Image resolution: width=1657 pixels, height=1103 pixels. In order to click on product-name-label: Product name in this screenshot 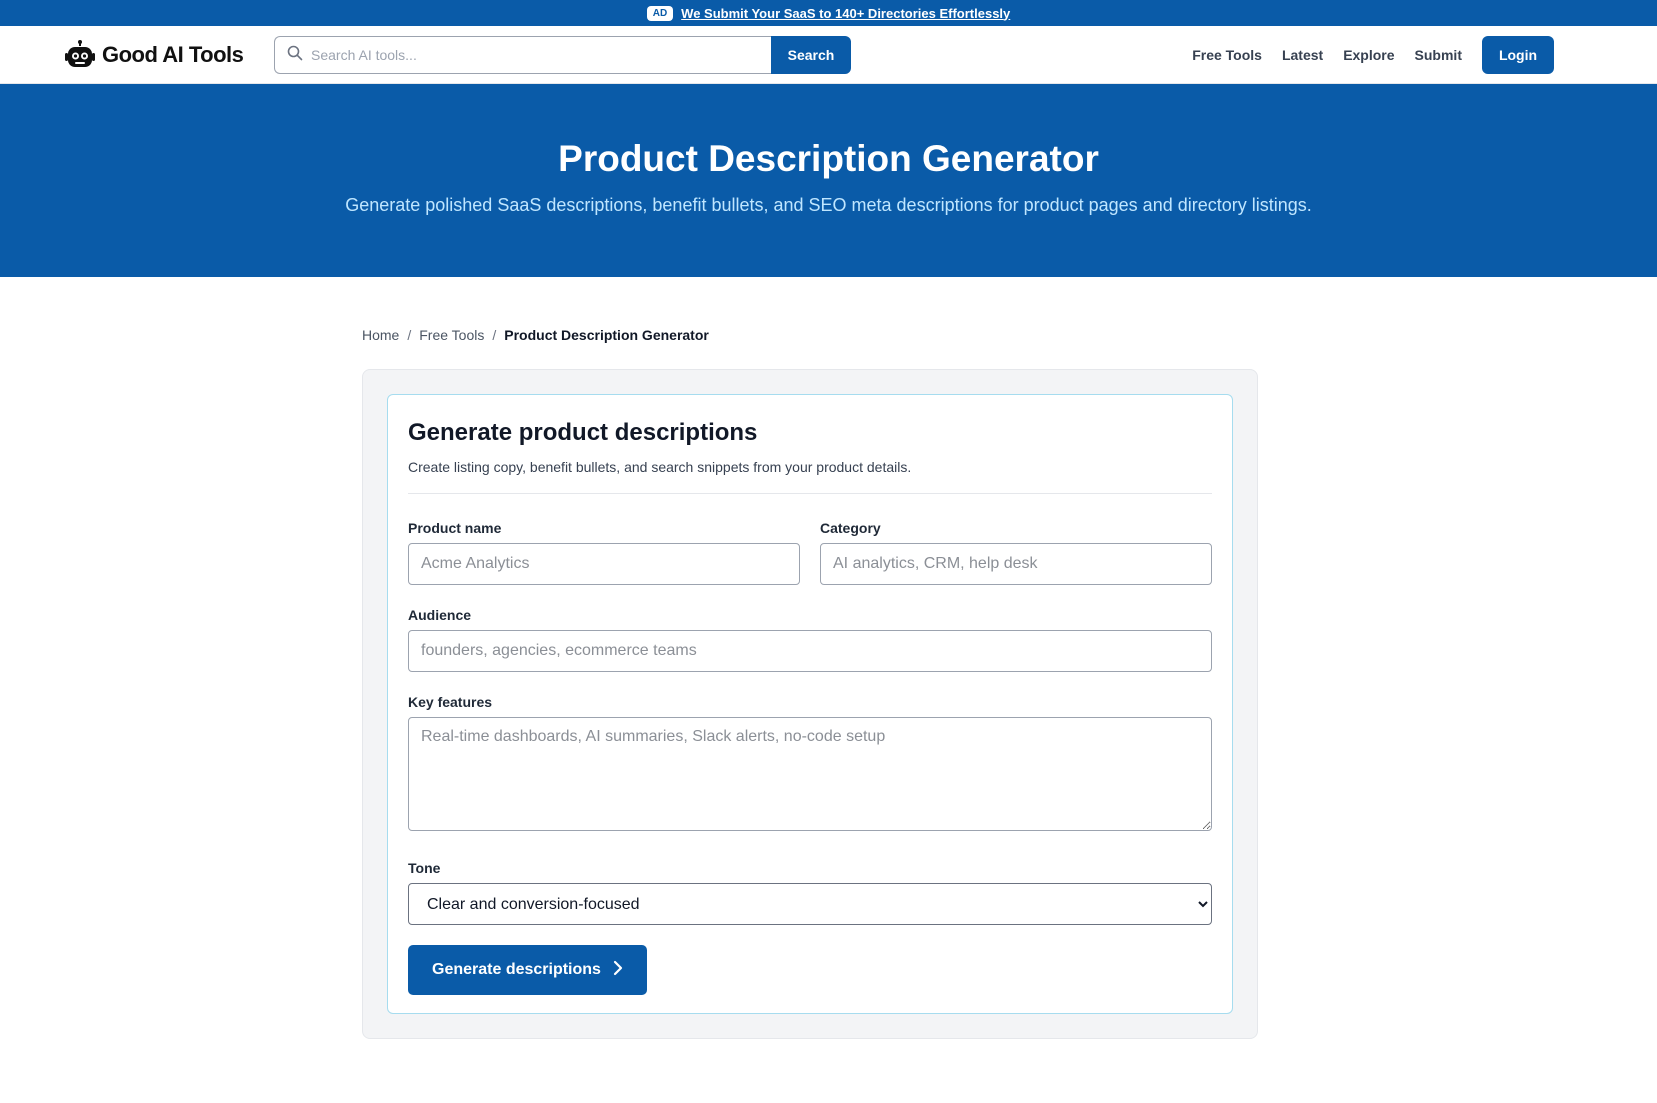, I will do `click(455, 528)`.